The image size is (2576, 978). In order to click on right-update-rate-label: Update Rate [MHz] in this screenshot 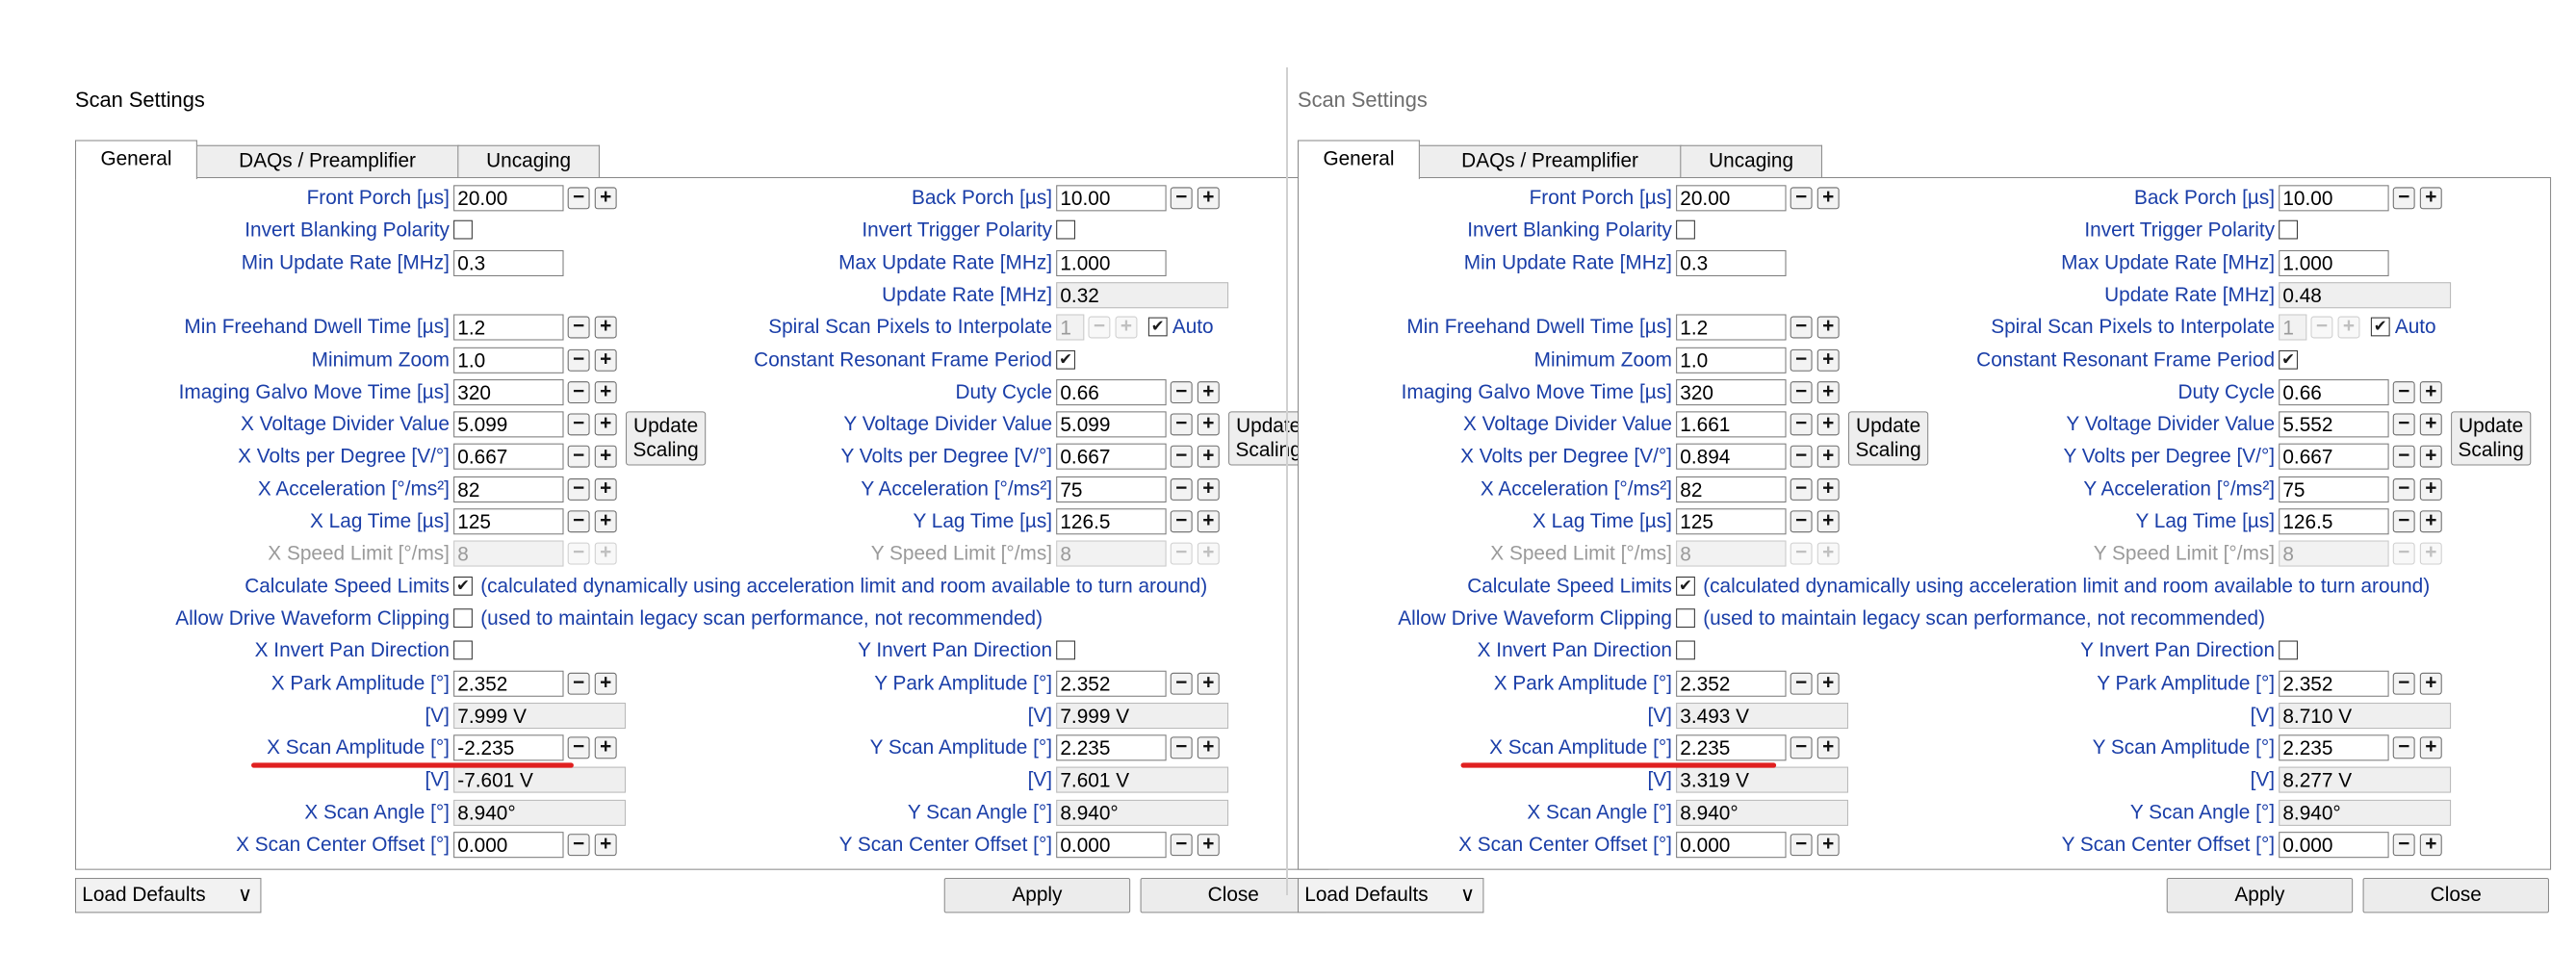, I will do `click(968, 295)`.